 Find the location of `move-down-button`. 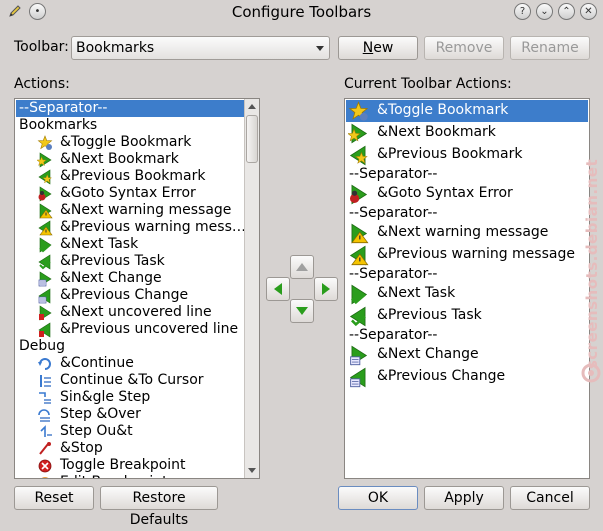

move-down-button is located at coordinates (302, 311).